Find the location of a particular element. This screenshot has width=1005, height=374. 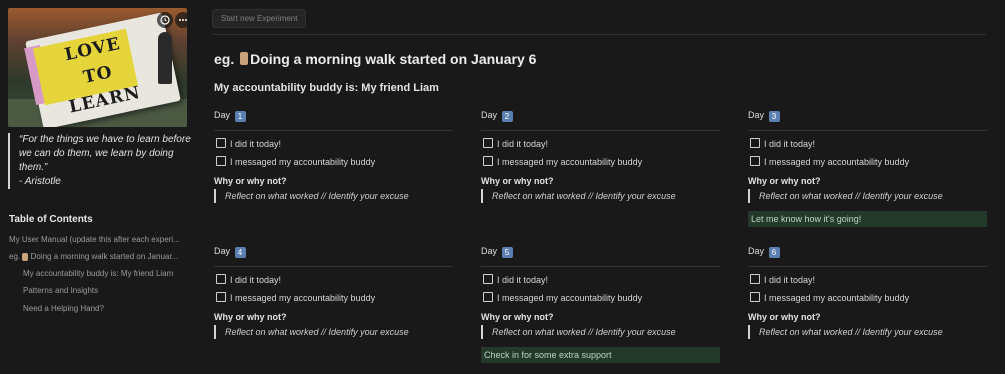

toc-item-label: Need a Helping Hand? is located at coordinates (63, 308).